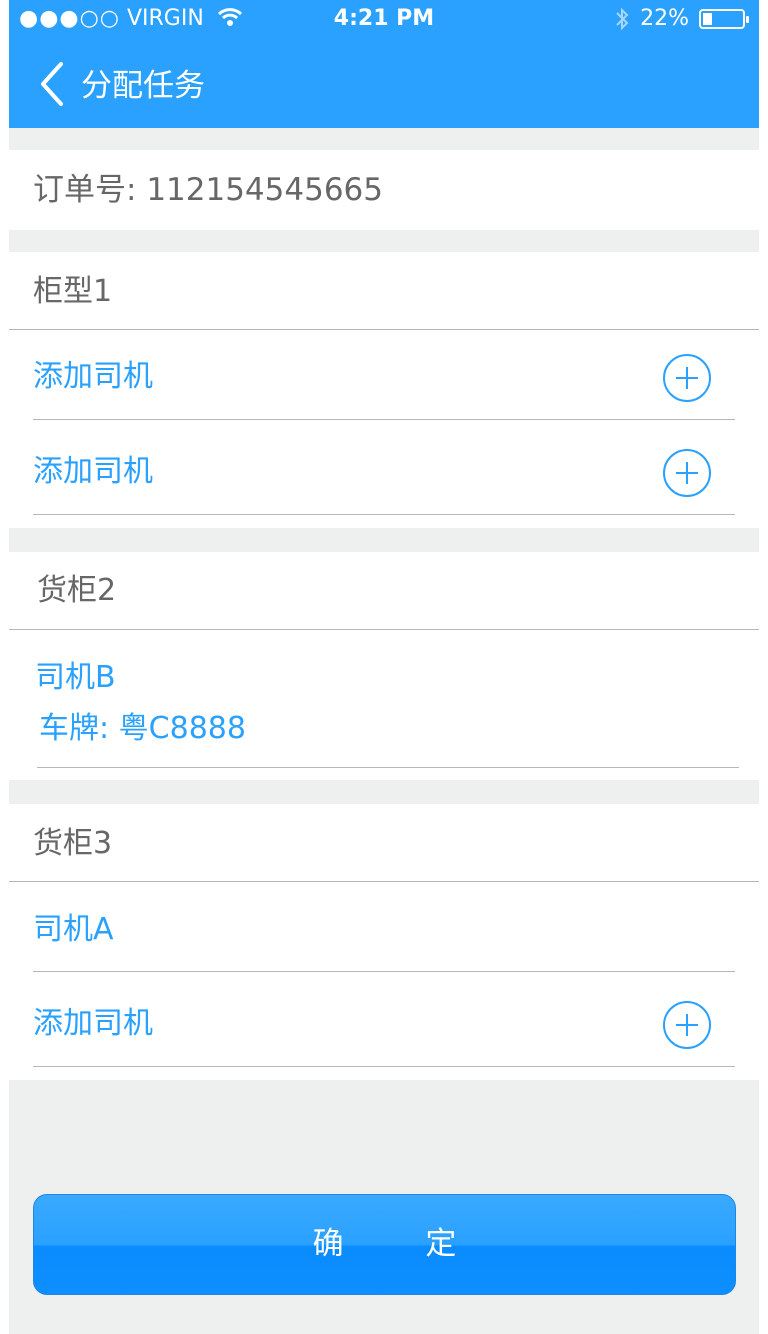 The width and height of the screenshot is (768, 1334). Describe the element at coordinates (143, 86) in the screenshot. I see `page-title: 分配任务` at that location.